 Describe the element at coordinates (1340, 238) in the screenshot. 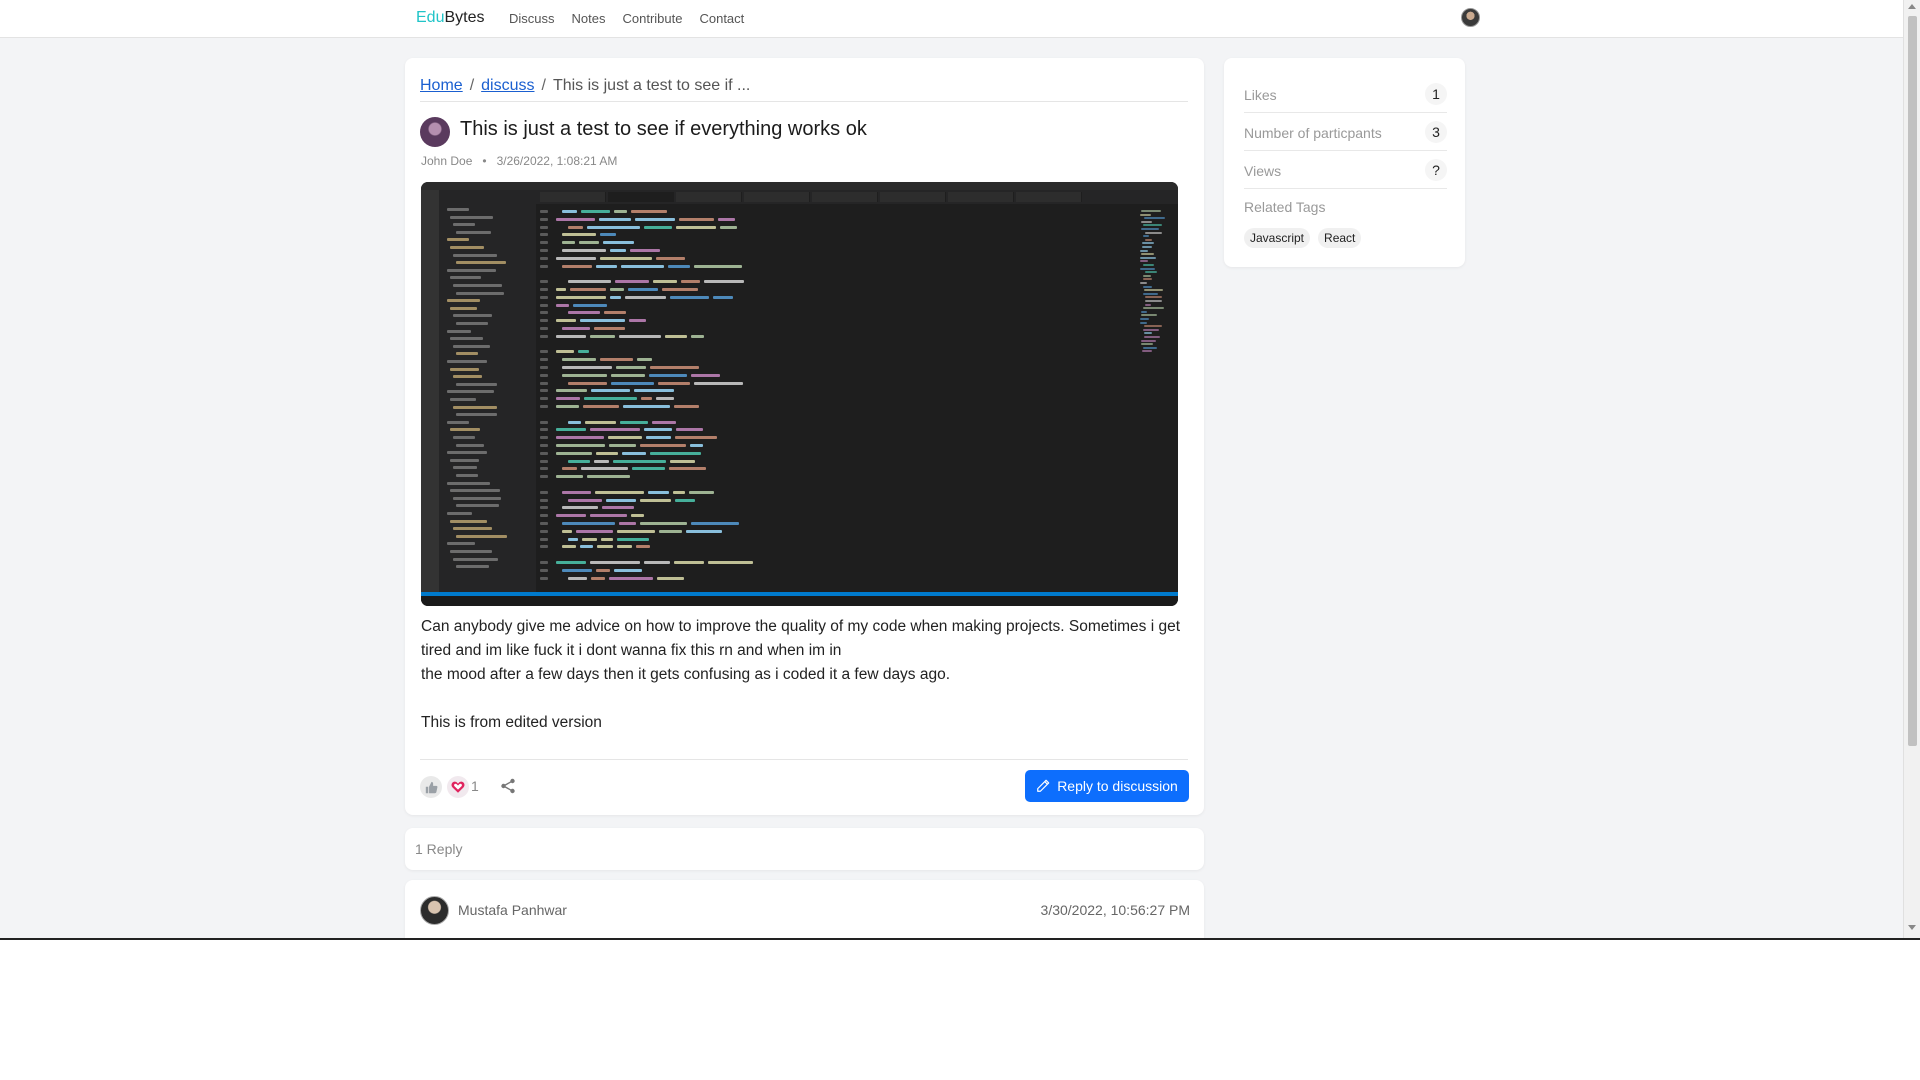

I see `tag-react: React` at that location.